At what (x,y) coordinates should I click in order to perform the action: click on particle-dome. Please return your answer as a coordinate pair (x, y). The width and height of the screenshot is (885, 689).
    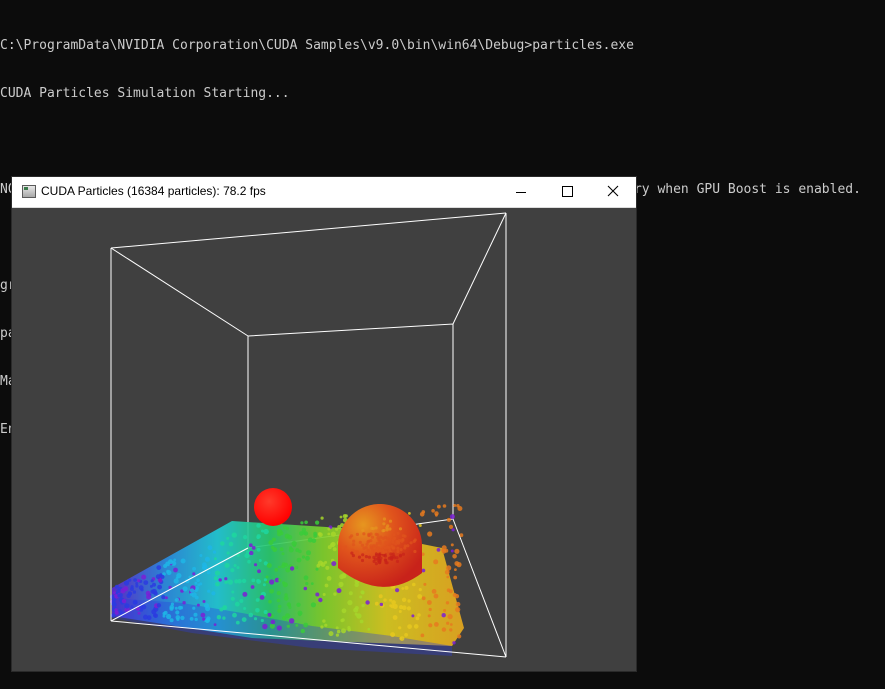
    Looking at the image, I should click on (379, 545).